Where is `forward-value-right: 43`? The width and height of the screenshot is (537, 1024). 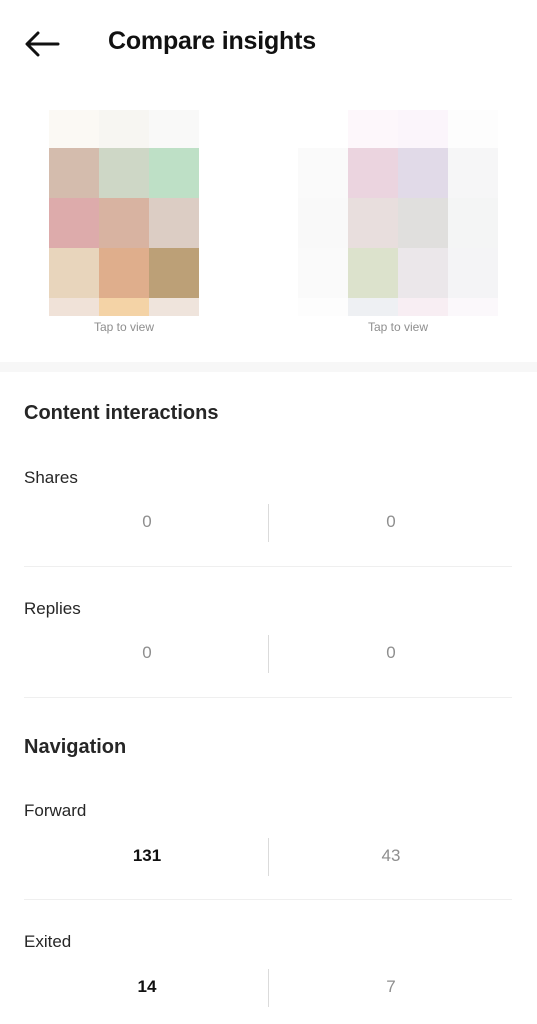
forward-value-right: 43 is located at coordinates (391, 855).